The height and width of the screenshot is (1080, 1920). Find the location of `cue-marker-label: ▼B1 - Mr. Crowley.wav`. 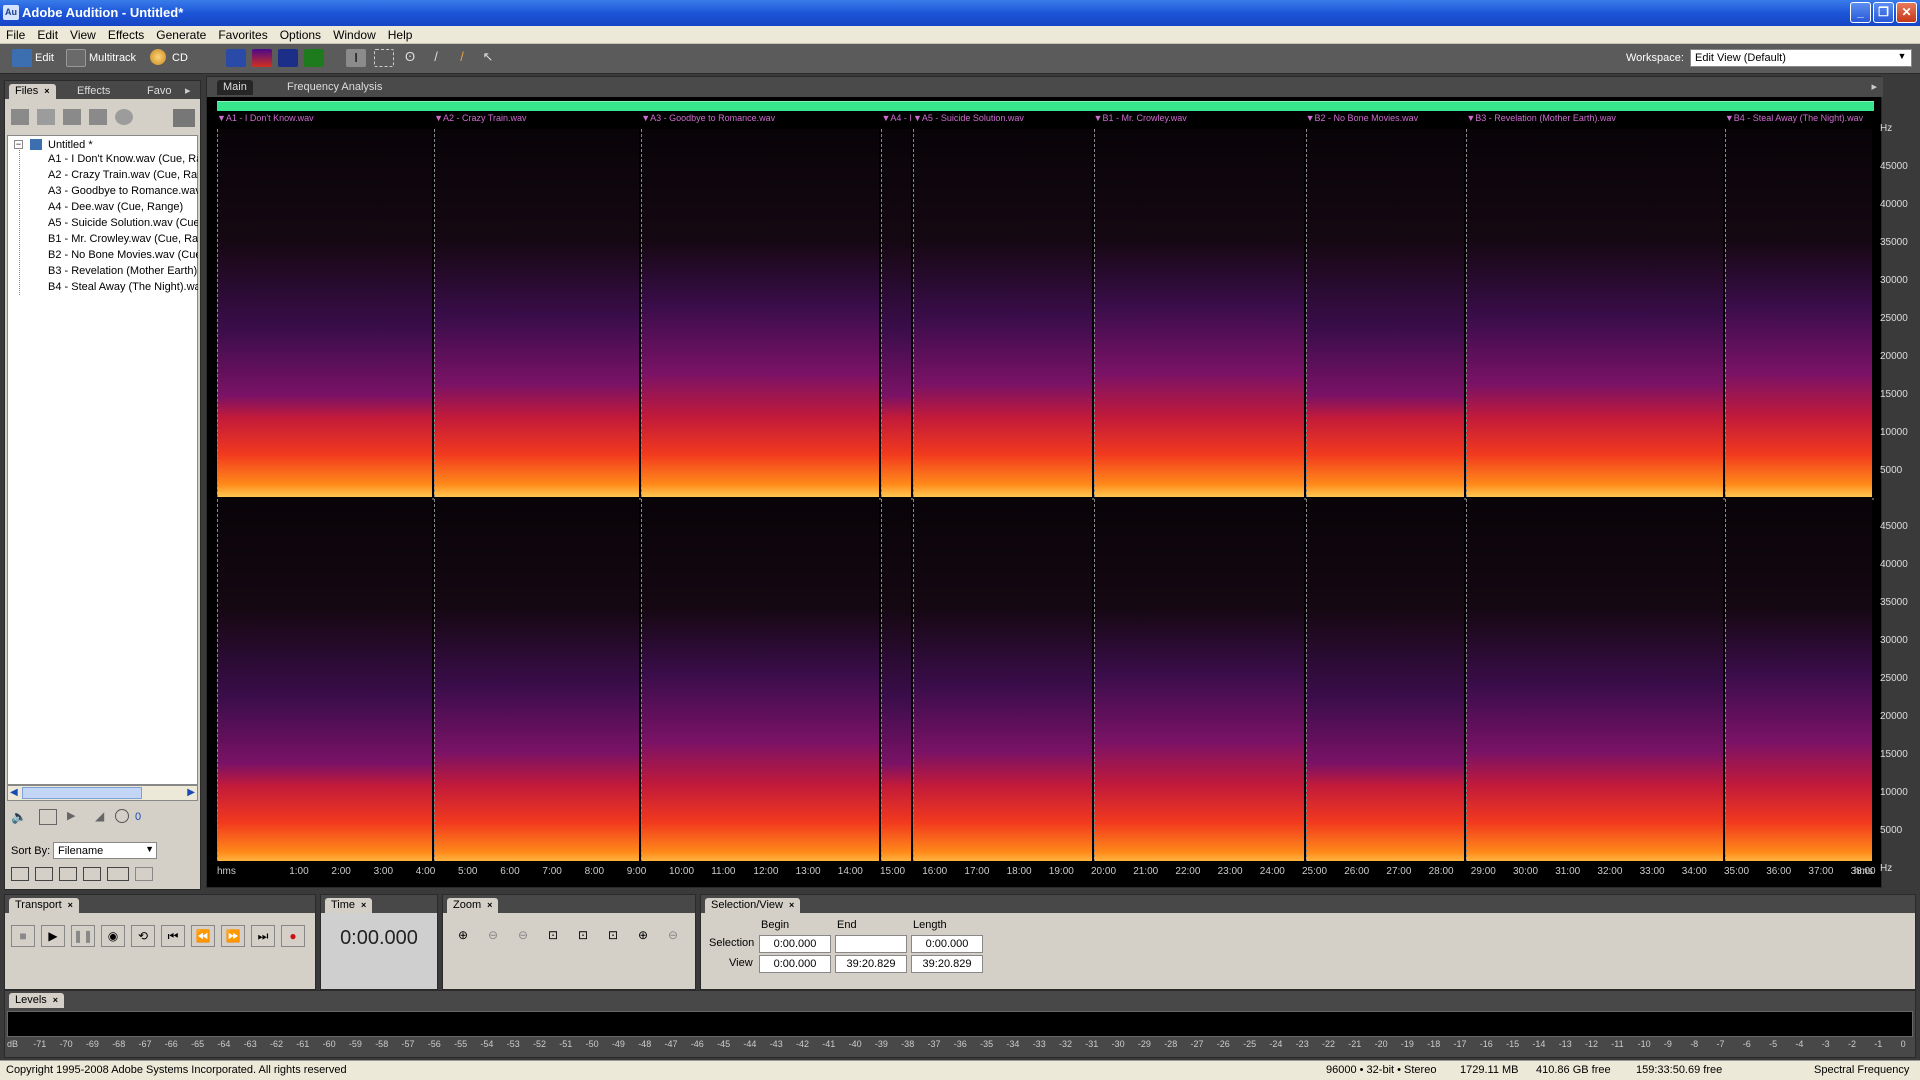

cue-marker-label: ▼B1 - Mr. Crowley.wav is located at coordinates (1140, 118).